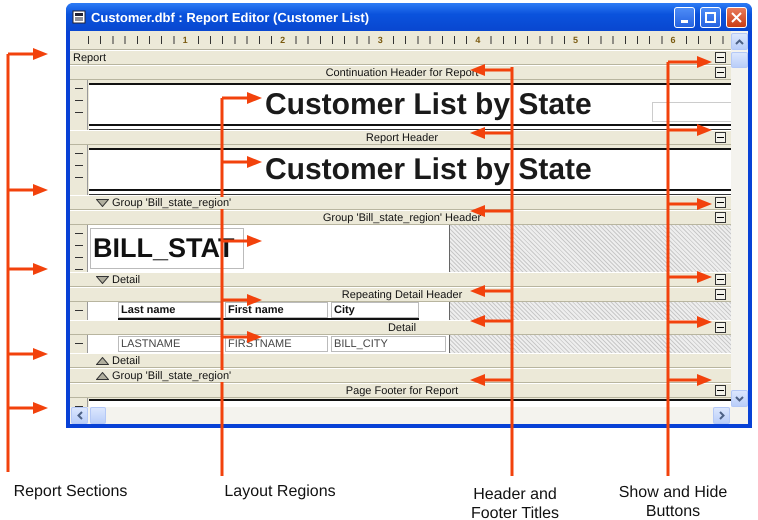 The width and height of the screenshot is (758, 520). Describe the element at coordinates (276, 310) in the screenshot. I see `column-heading: First name` at that location.